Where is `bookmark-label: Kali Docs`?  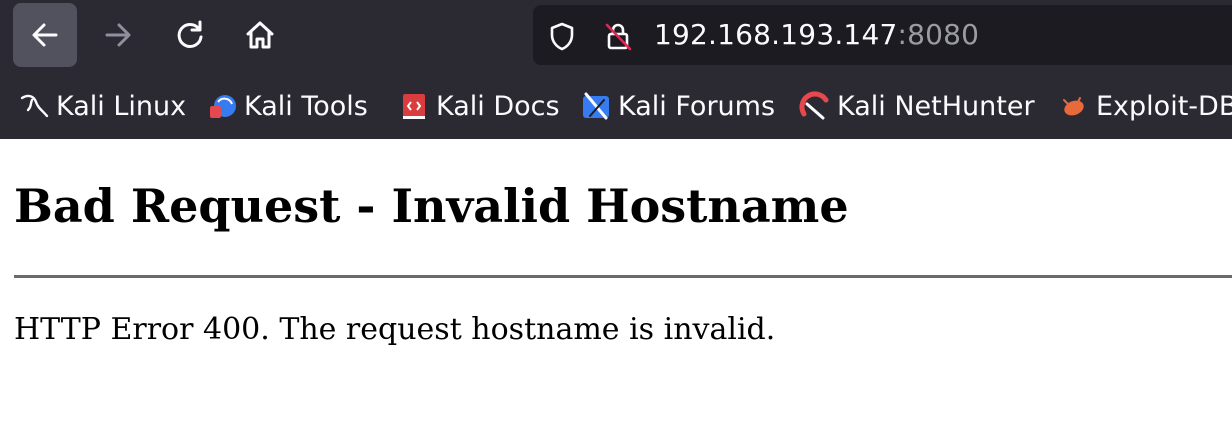 bookmark-label: Kali Docs is located at coordinates (498, 106).